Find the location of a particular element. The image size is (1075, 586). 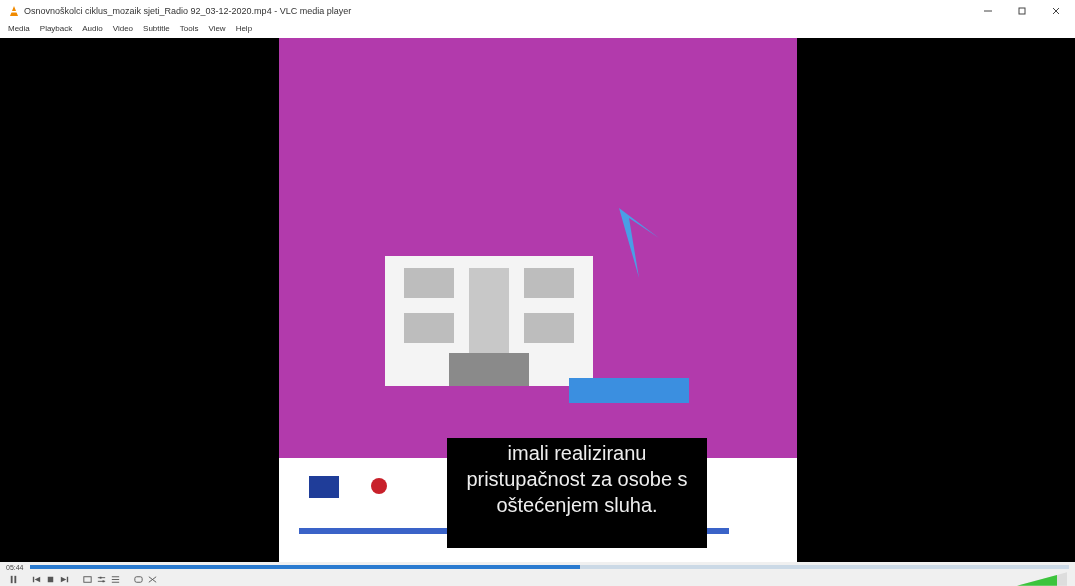

menu-item: Help is located at coordinates (244, 29).